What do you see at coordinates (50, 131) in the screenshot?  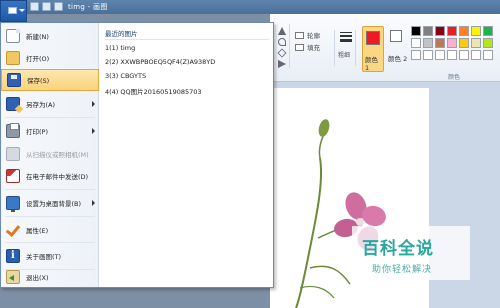 I see `menu-item-print: 打印(P)` at bounding box center [50, 131].